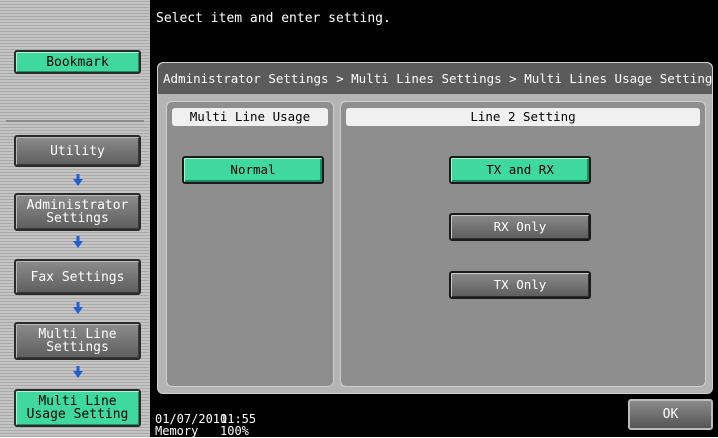  I want to click on sidebar-item-label: Multi Line Settings, so click(77, 341).